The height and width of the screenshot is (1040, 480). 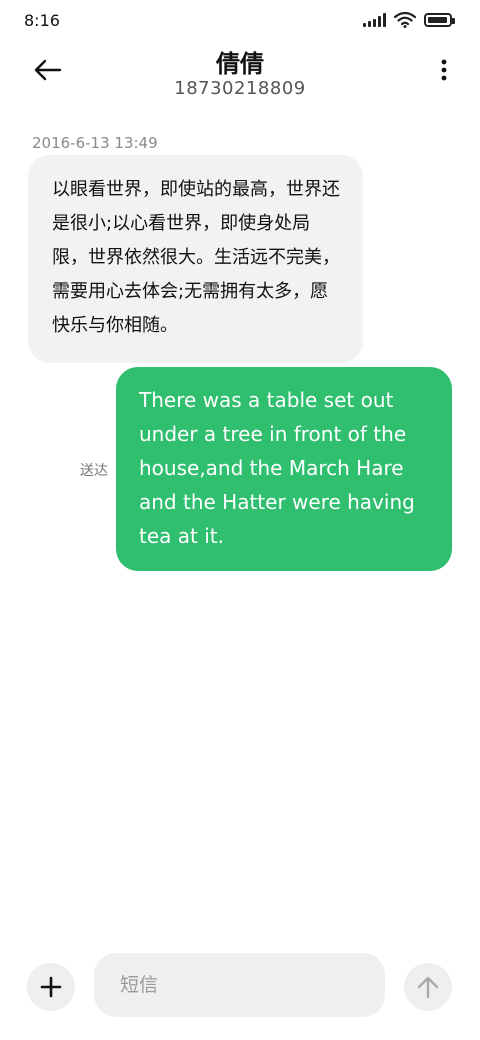 I want to click on contact-name: 倩倩, so click(x=240, y=64).